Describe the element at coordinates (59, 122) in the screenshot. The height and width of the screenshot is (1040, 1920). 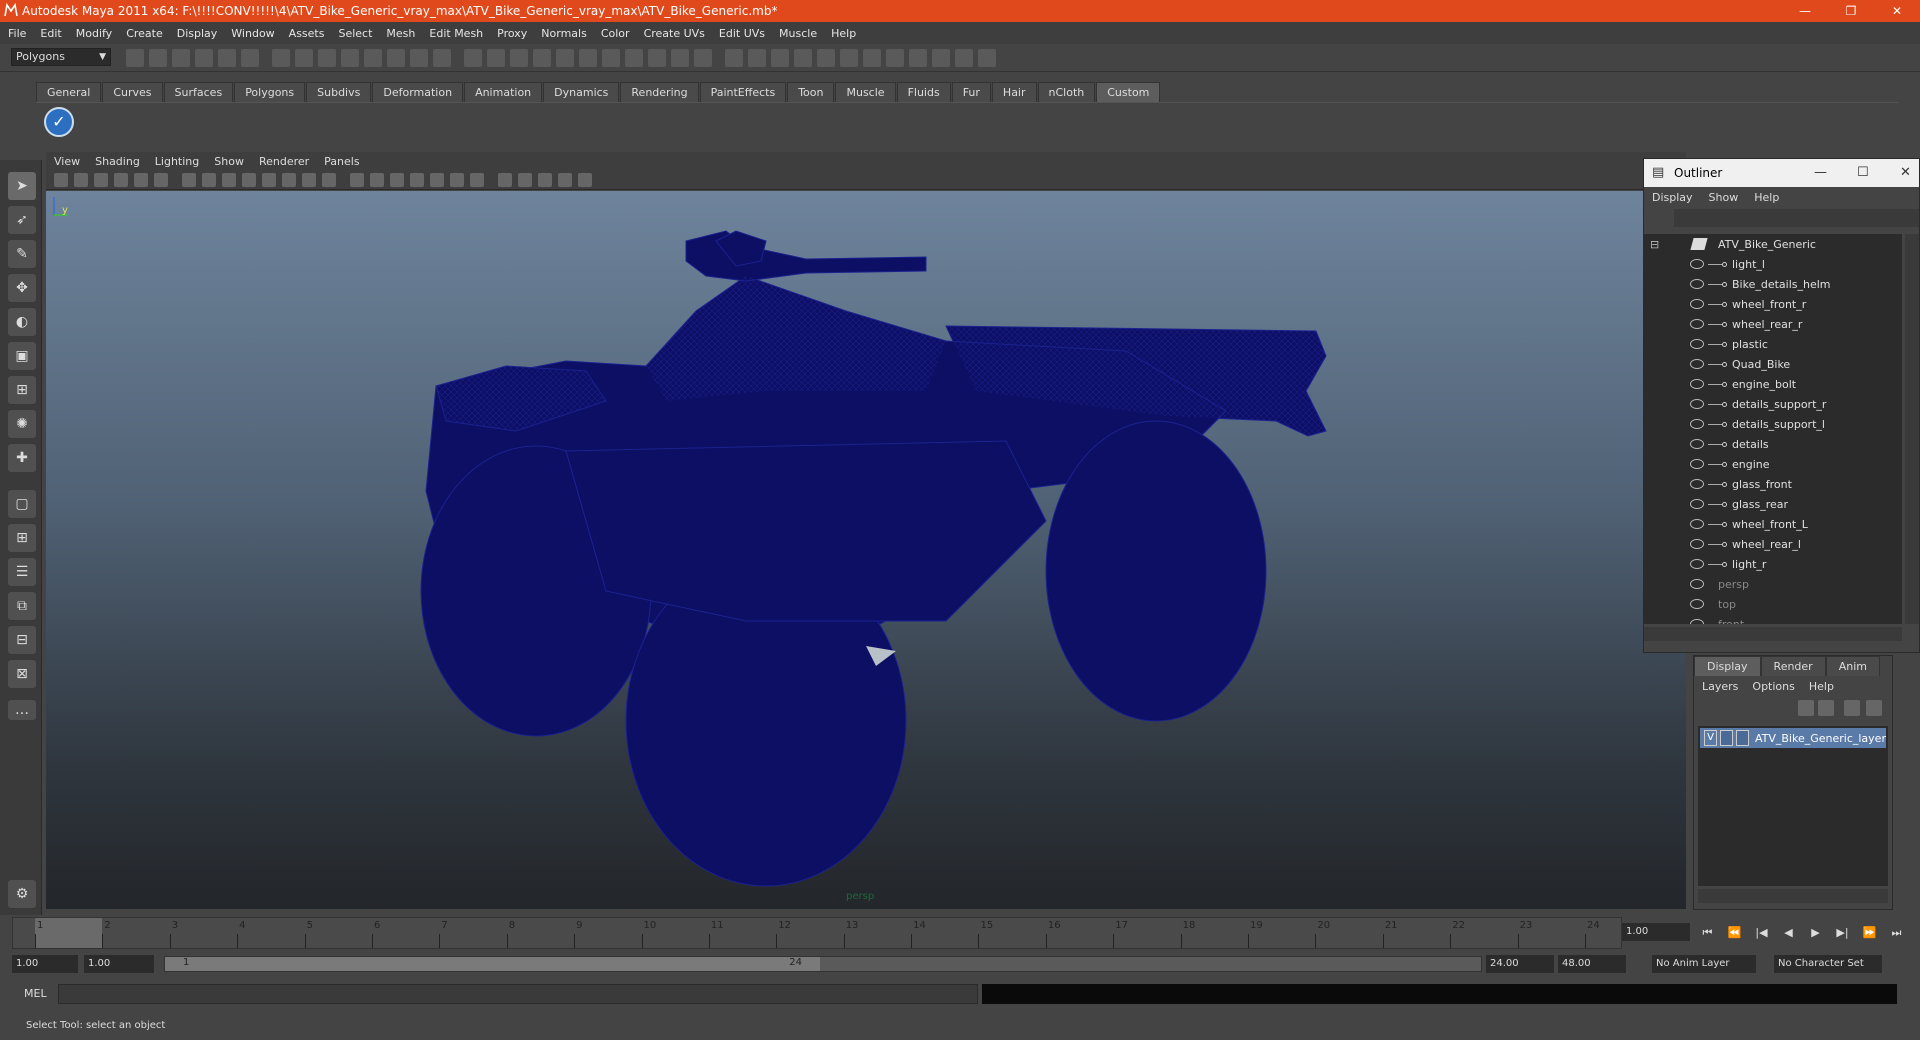
I see `checkmark-icon: ✓` at that location.